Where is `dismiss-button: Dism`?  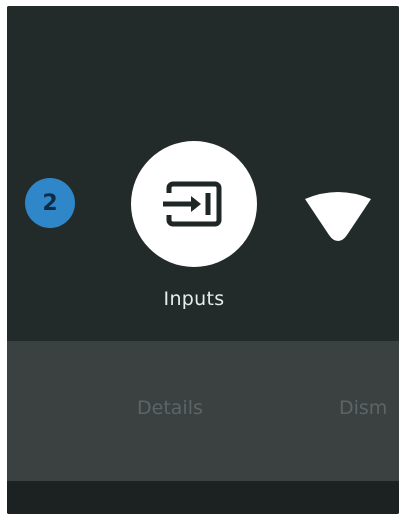
dismiss-button: Dism is located at coordinates (363, 408).